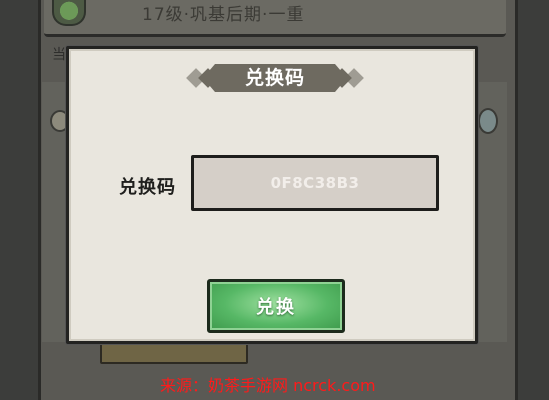 This screenshot has height=400, width=549. I want to click on dialog-title-banner: 兑换码, so click(275, 78).